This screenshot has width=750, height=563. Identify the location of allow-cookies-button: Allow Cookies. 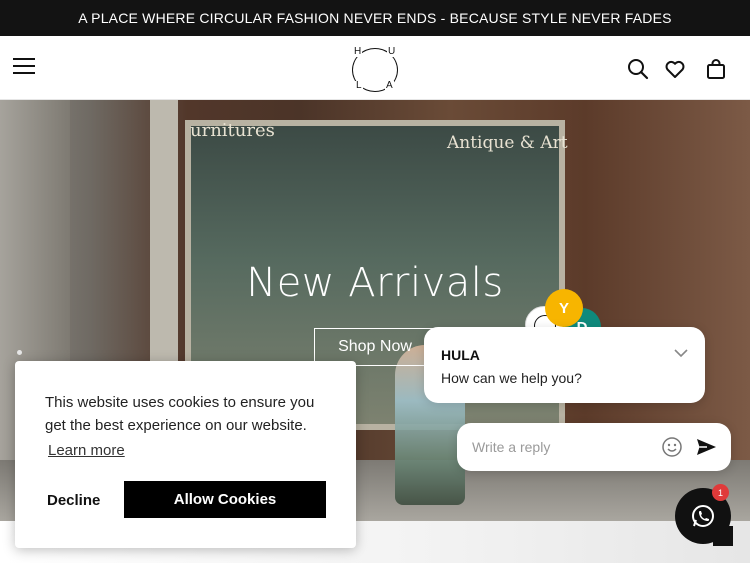
(225, 499).